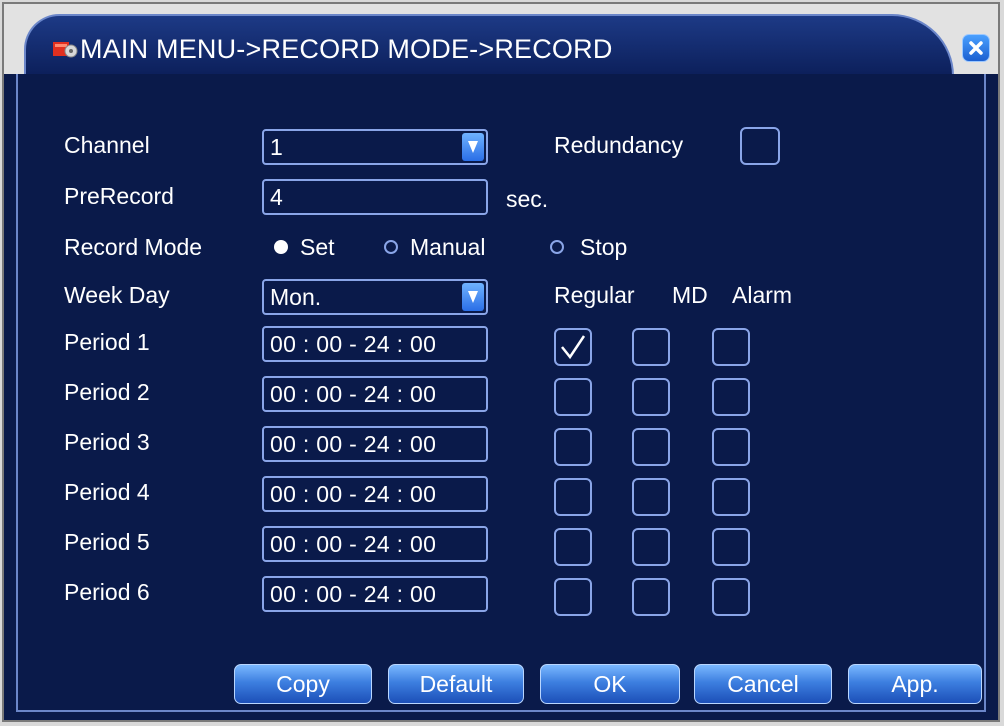 This screenshot has width=1004, height=726. Describe the element at coordinates (375, 197) in the screenshot. I see `prerecord-input: 4` at that location.